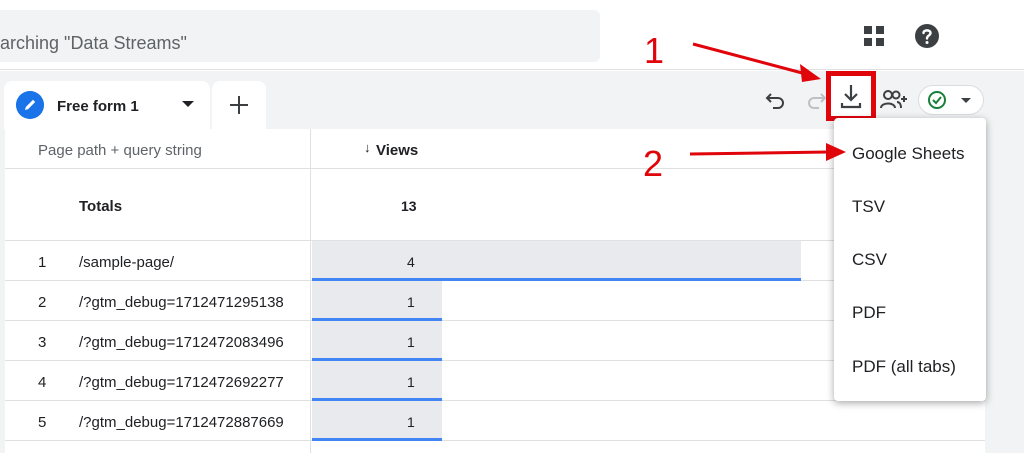 Image resolution: width=1024 pixels, height=453 pixels. What do you see at coordinates (869, 259) in the screenshot?
I see `menu-item-label: CSV` at bounding box center [869, 259].